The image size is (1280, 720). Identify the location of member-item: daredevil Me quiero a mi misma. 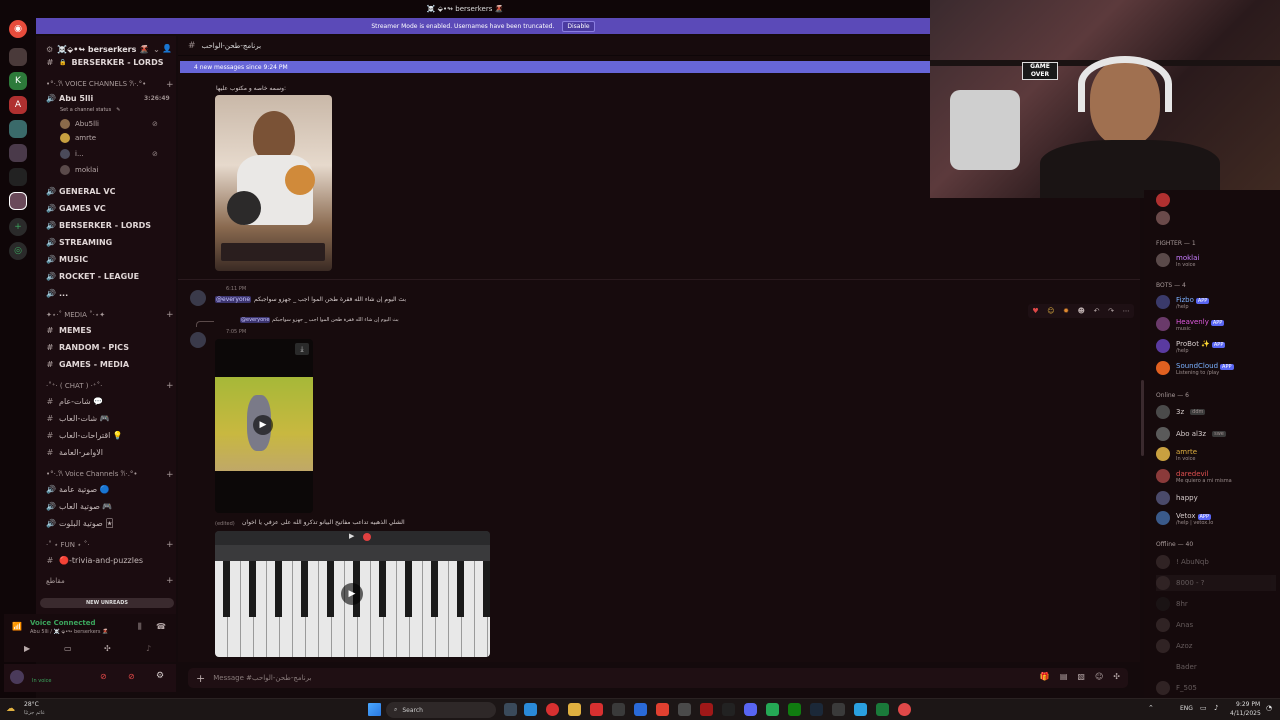
(1194, 476).